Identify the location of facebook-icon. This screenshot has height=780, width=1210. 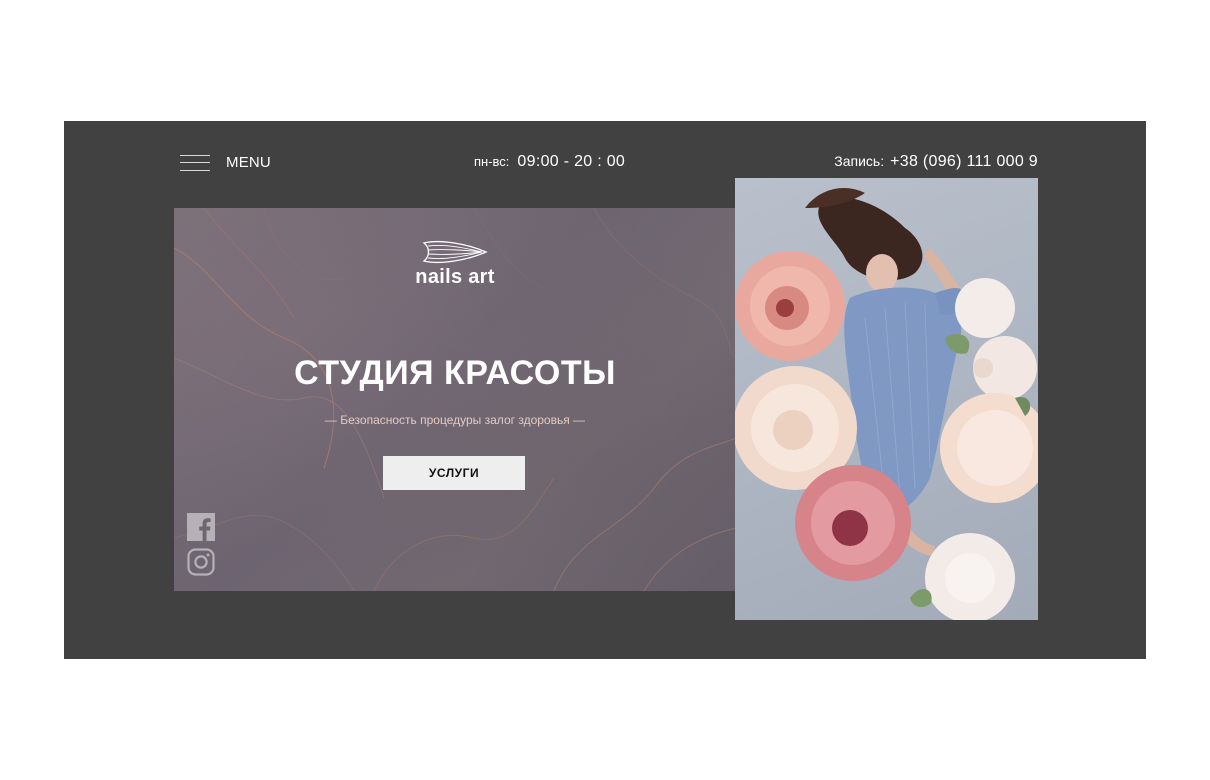
(201, 527).